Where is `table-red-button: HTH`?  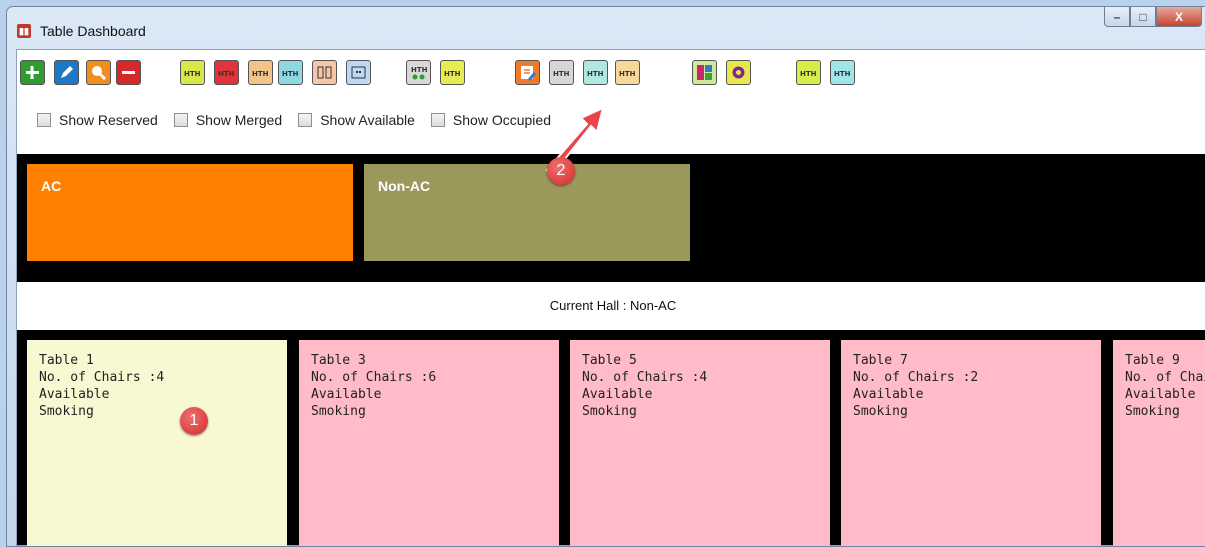 table-red-button: HTH is located at coordinates (226, 72).